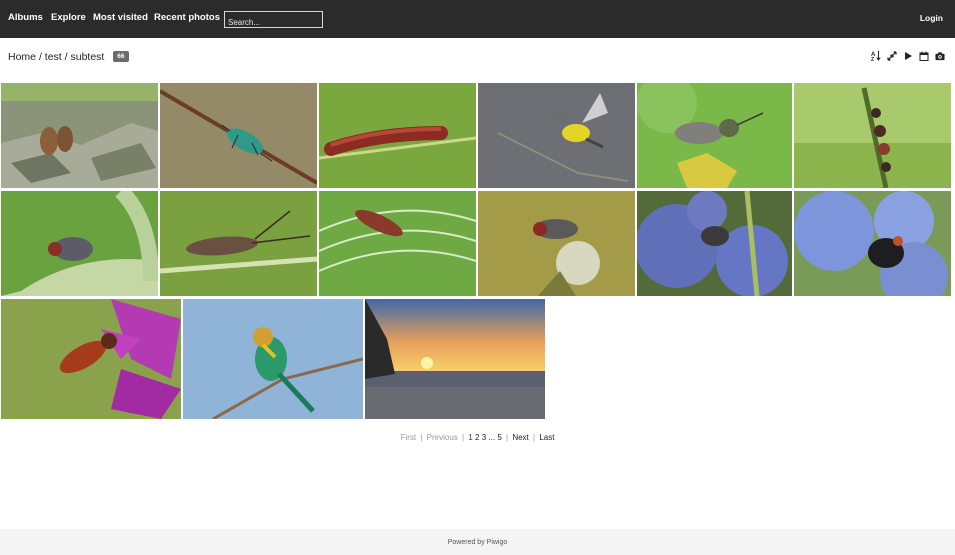  What do you see at coordinates (455, 359) in the screenshot?
I see `thumbnail-sunset-over-beach` at bounding box center [455, 359].